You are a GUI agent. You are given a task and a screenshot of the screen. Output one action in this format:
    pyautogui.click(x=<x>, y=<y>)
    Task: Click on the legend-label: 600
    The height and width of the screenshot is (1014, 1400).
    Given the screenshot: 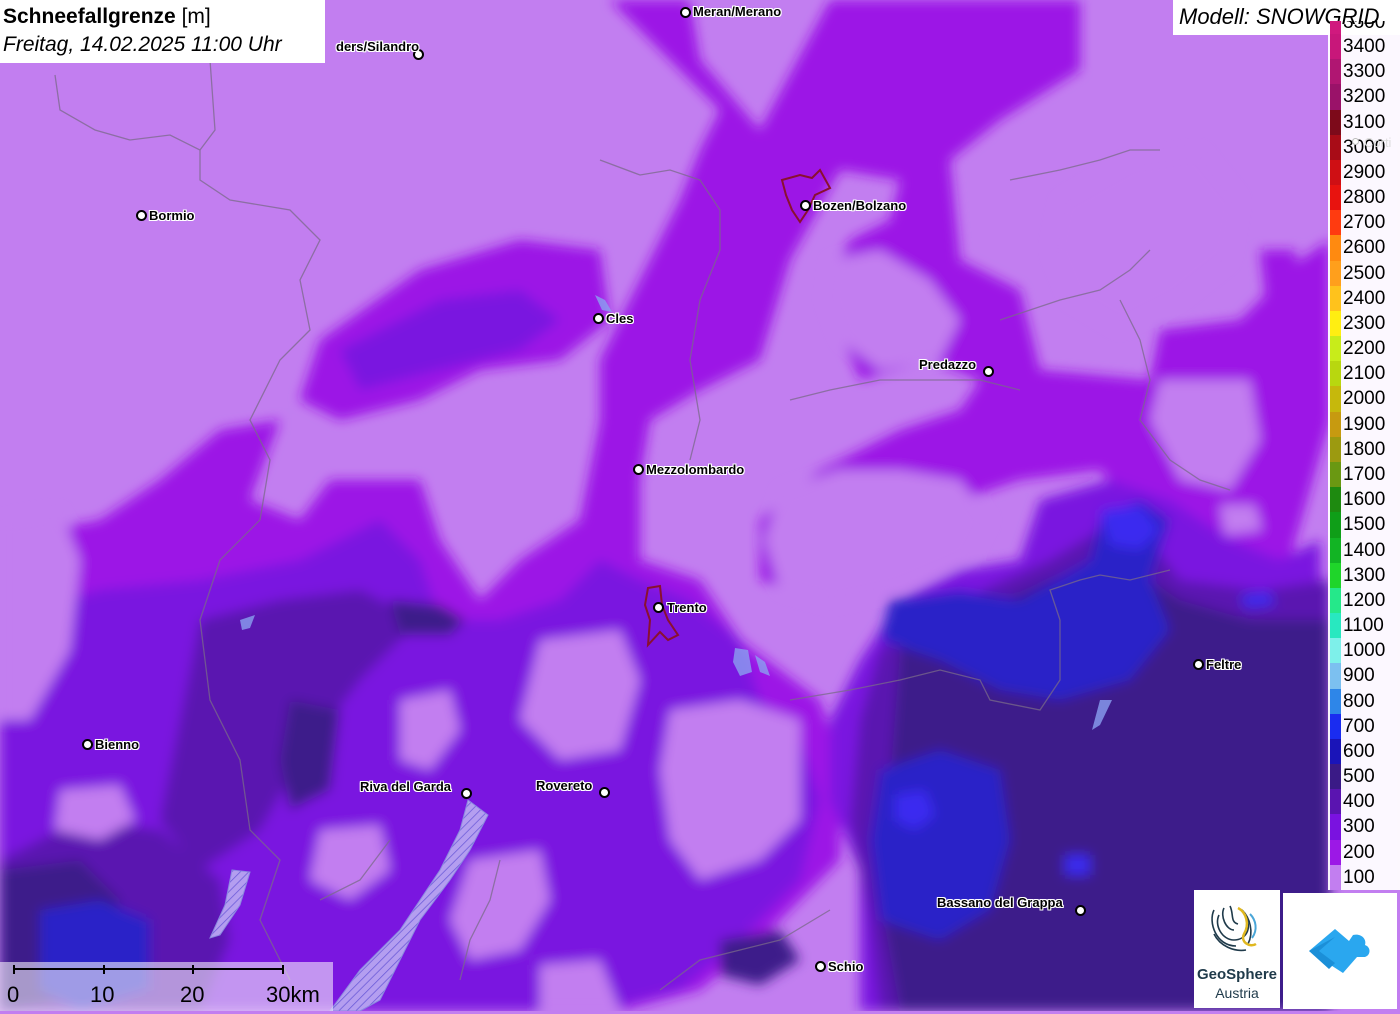 What is the action you would take?
    pyautogui.click(x=1359, y=751)
    